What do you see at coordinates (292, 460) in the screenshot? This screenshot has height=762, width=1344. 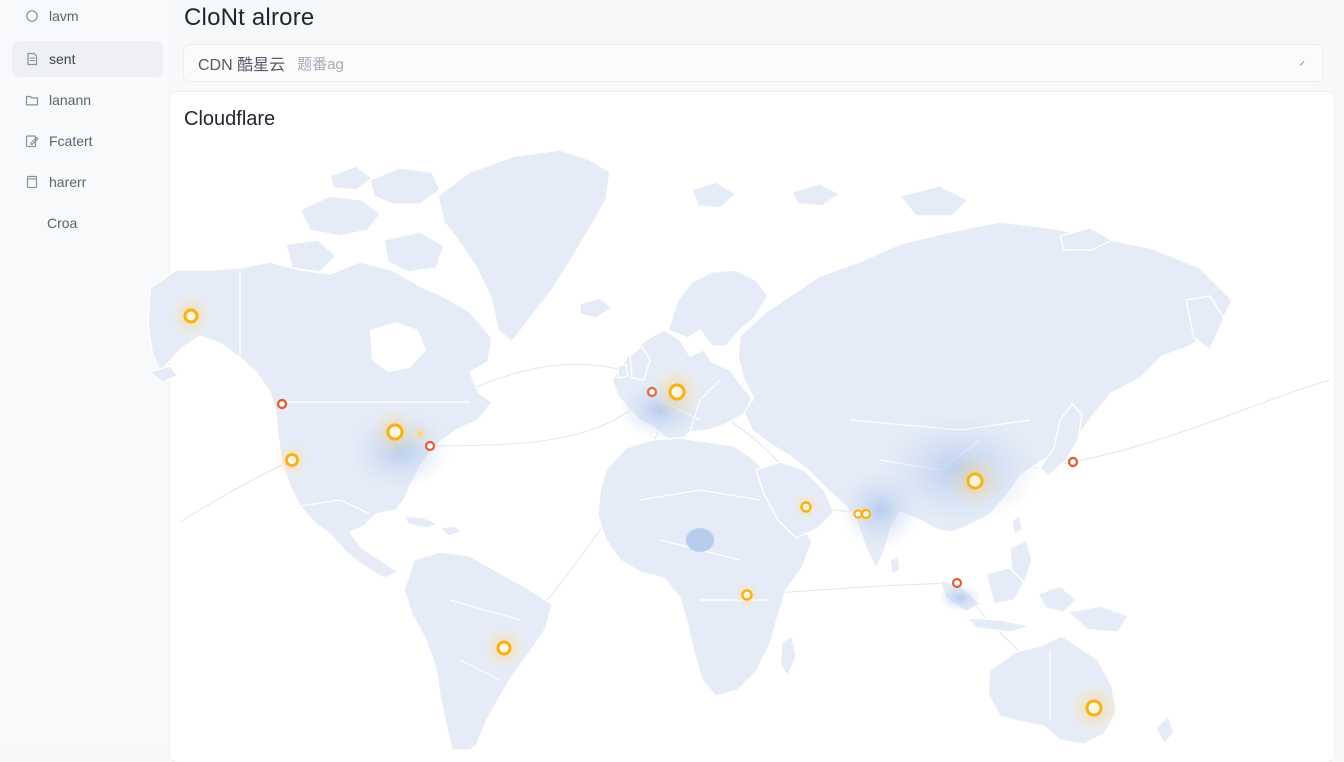 I see `pop-node-los-angeles` at bounding box center [292, 460].